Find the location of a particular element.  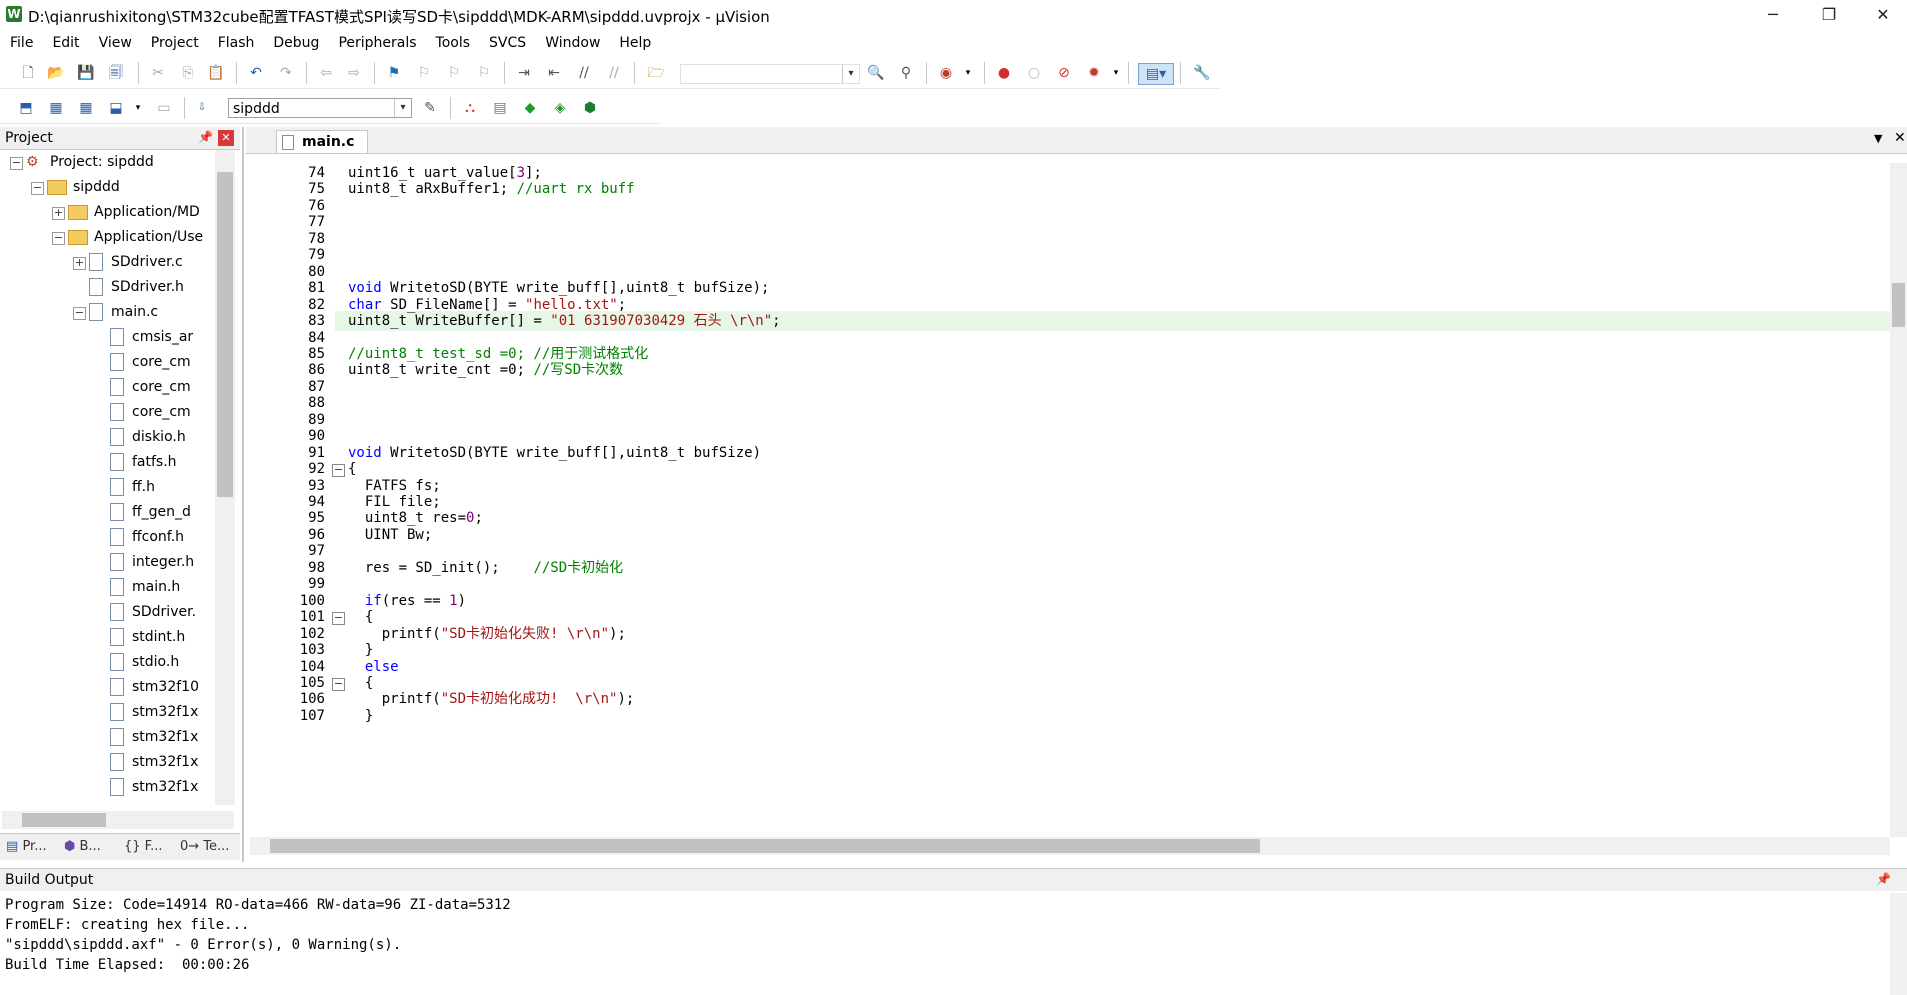

manage-run-time-env-icon: ◆ is located at coordinates (530, 108).